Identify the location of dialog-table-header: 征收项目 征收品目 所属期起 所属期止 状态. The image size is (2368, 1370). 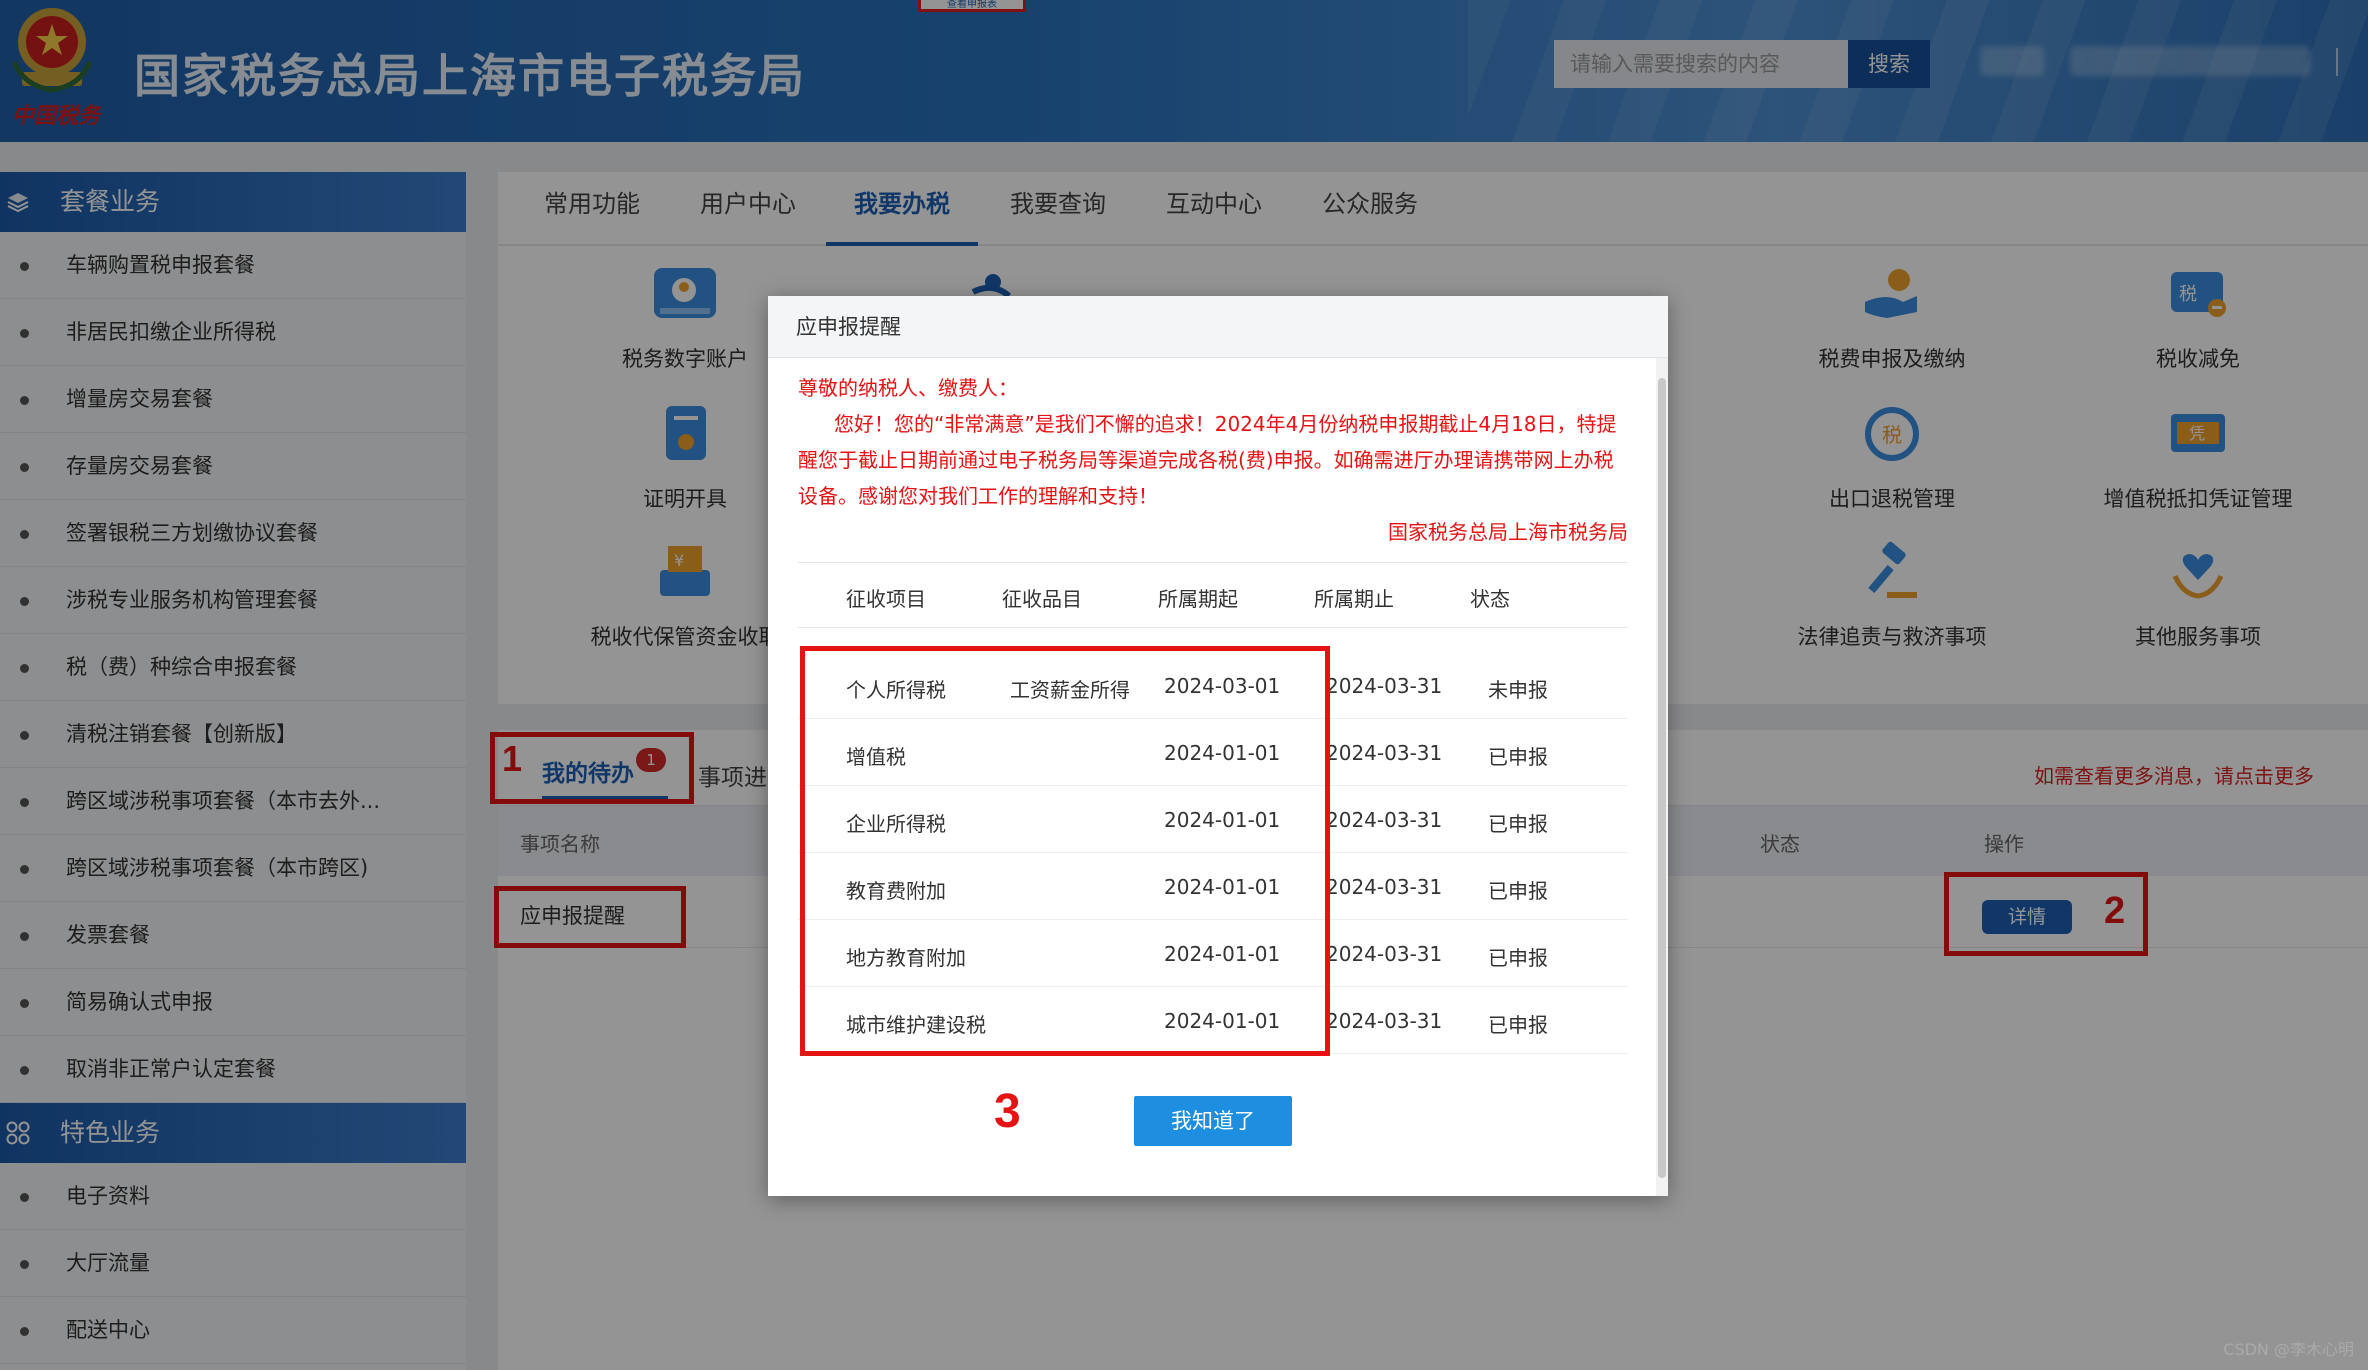
(1213, 595).